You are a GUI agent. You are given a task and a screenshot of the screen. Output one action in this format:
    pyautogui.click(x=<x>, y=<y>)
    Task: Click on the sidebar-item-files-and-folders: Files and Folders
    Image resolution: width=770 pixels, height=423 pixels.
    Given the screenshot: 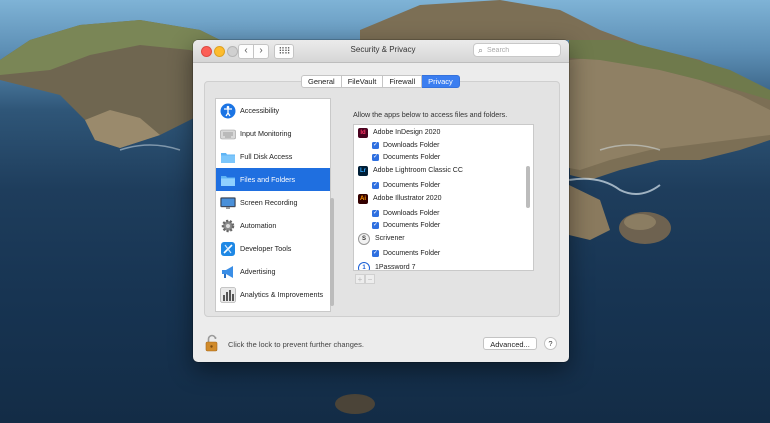 What is the action you would take?
    pyautogui.click(x=273, y=179)
    